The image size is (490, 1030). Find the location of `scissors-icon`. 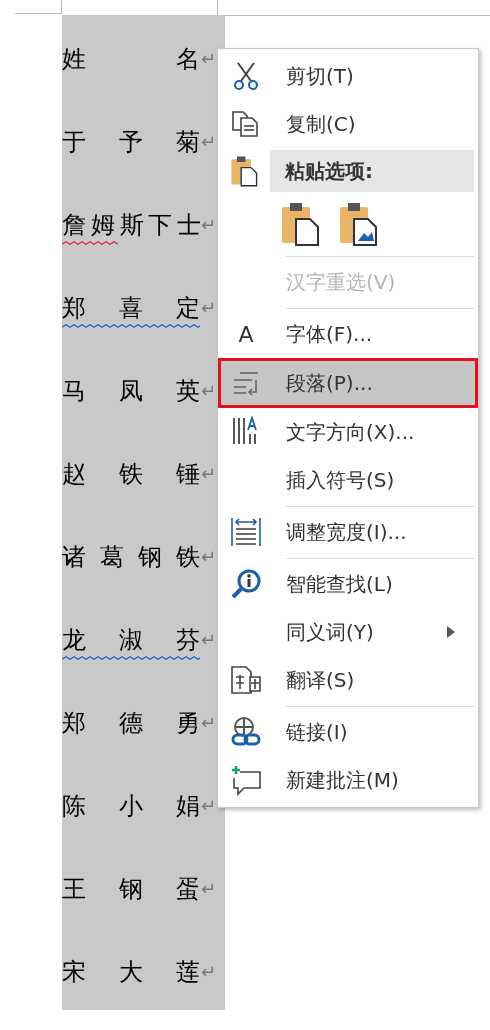

scissors-icon is located at coordinates (246, 76).